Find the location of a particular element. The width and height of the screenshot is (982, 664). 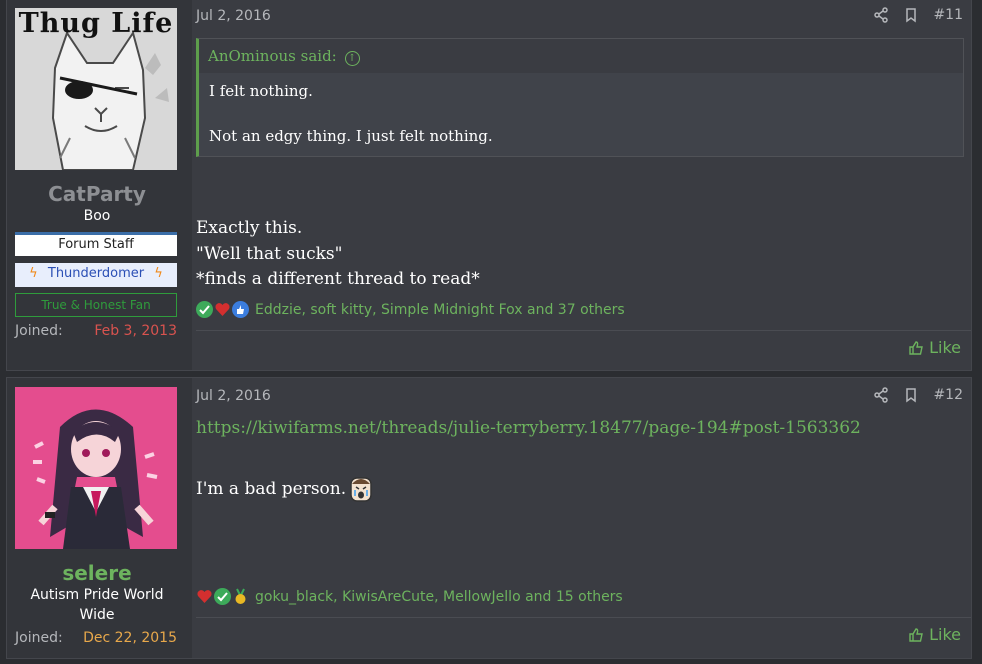

username: CatParty is located at coordinates (97, 194).